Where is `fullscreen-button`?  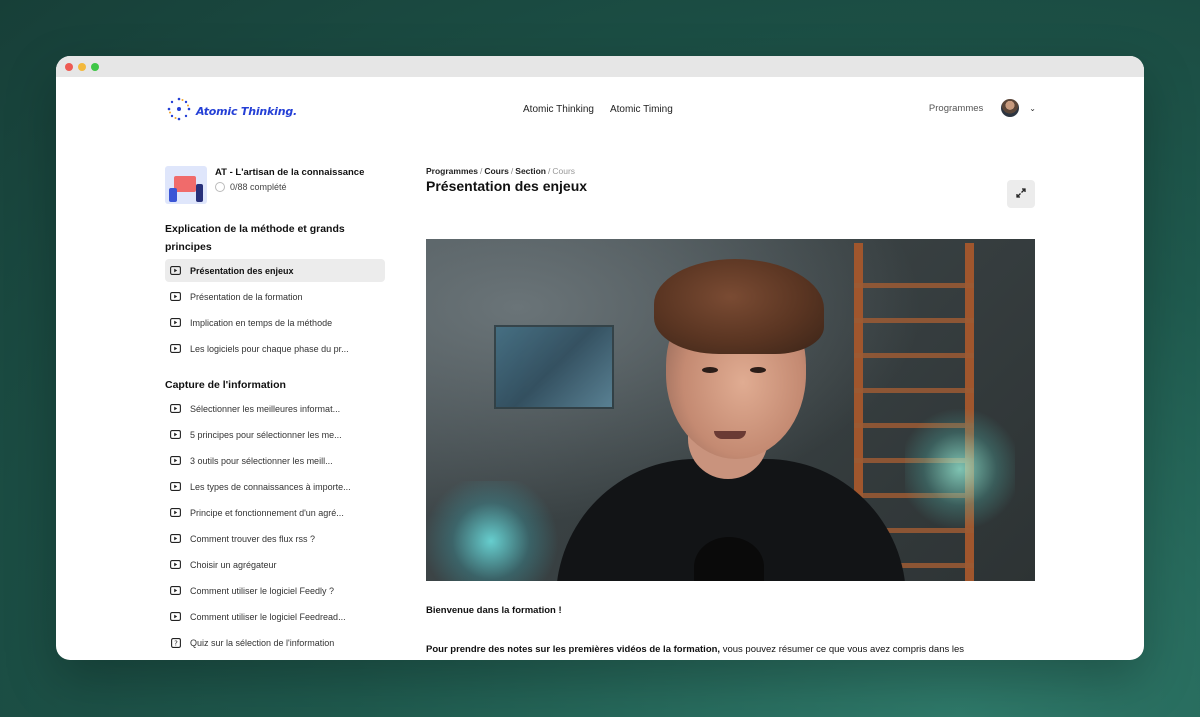 fullscreen-button is located at coordinates (1021, 194).